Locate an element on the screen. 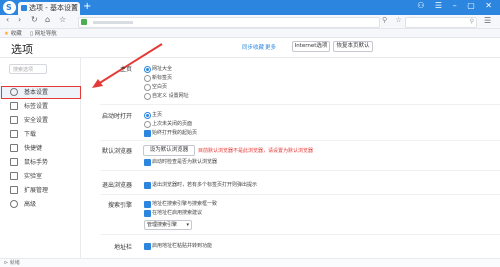 Image resolution: width=500 pixels, height=267 pixels. sidebar-item-label: 实验室 is located at coordinates (33, 176).